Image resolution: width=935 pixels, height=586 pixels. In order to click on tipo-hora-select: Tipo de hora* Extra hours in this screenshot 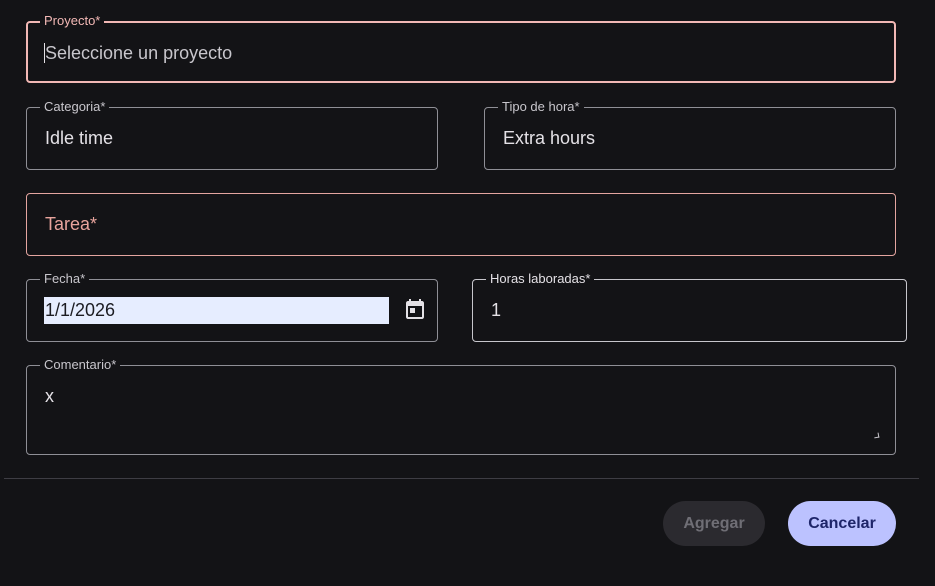, I will do `click(690, 135)`.